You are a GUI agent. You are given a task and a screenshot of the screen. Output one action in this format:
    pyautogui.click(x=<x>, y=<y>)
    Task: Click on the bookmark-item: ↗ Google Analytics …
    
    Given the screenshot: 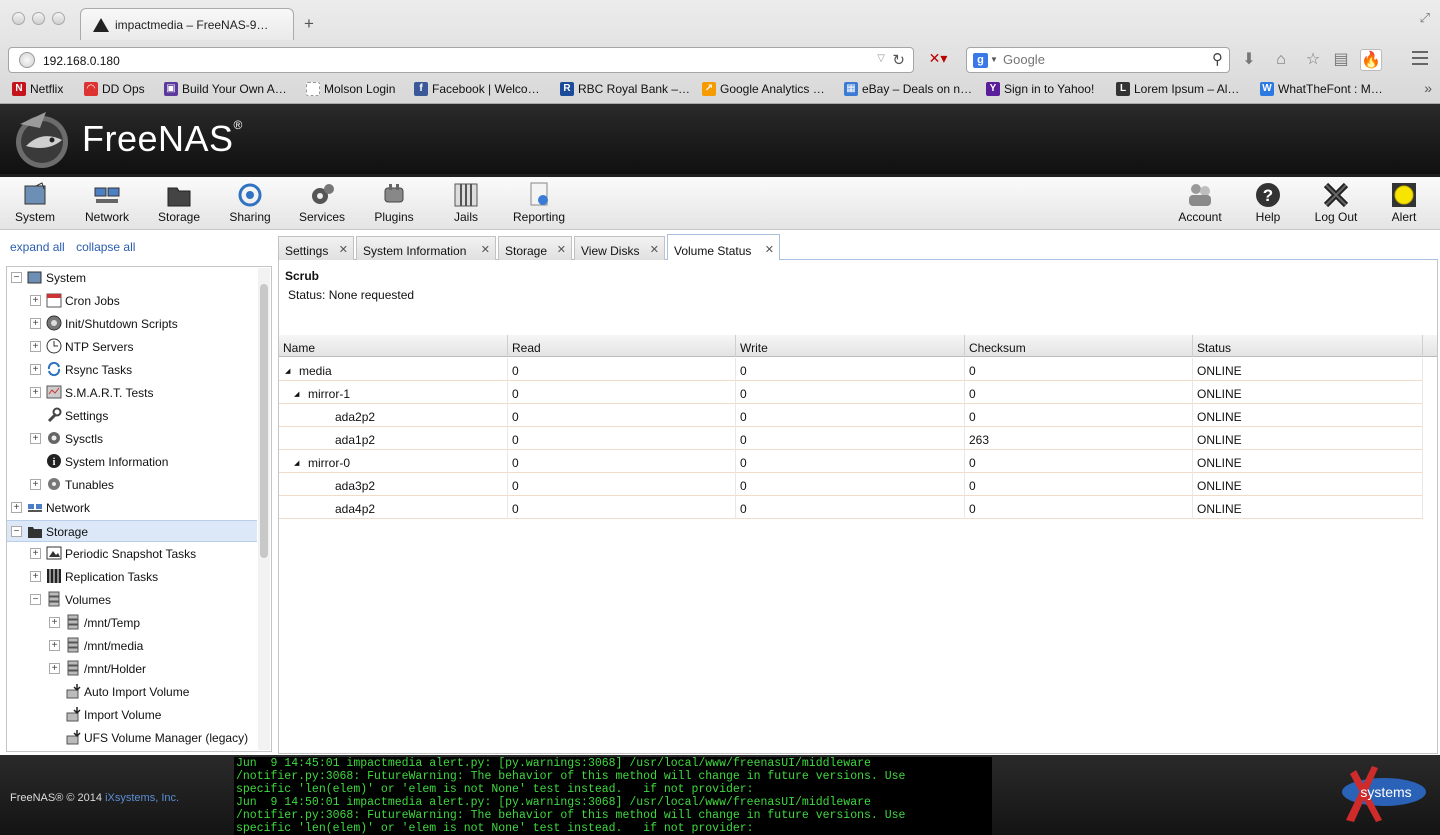 What is the action you would take?
    pyautogui.click(x=763, y=89)
    